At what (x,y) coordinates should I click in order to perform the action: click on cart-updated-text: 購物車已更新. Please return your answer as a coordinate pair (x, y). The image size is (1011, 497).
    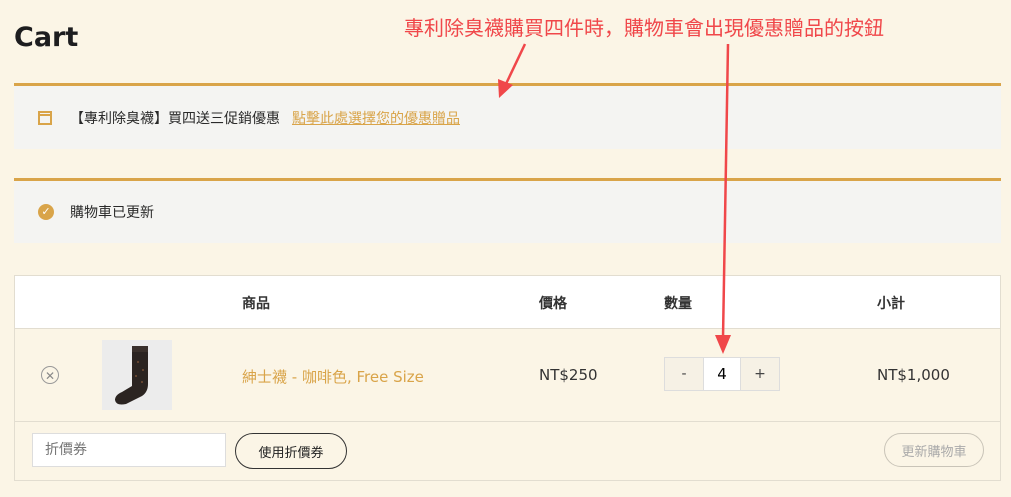
    Looking at the image, I should click on (112, 213).